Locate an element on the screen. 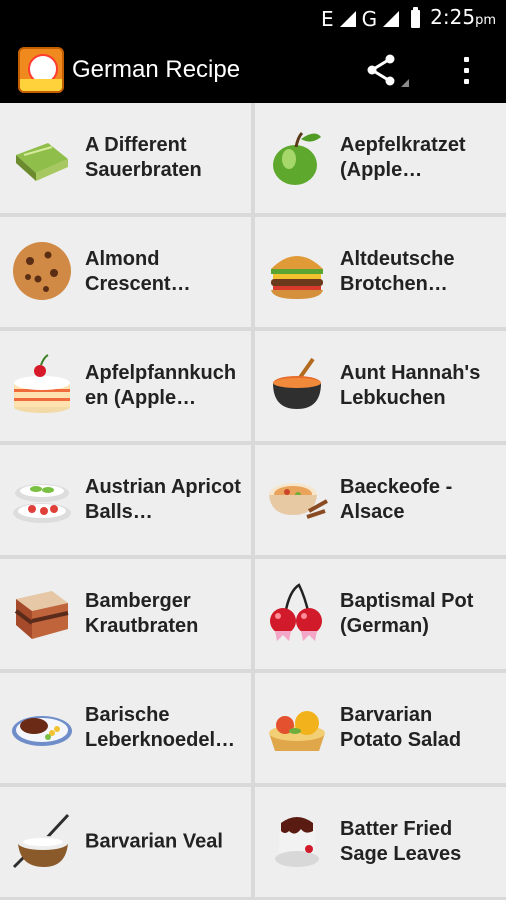  fruit-tart-icon is located at coordinates (297, 731).